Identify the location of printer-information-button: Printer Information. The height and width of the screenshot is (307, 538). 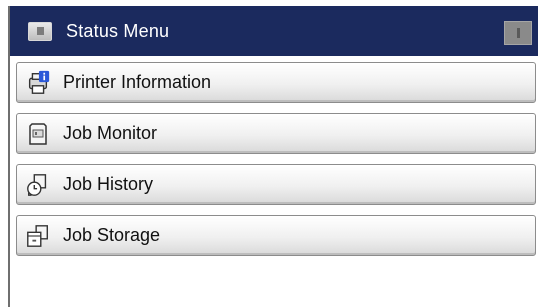
(276, 82).